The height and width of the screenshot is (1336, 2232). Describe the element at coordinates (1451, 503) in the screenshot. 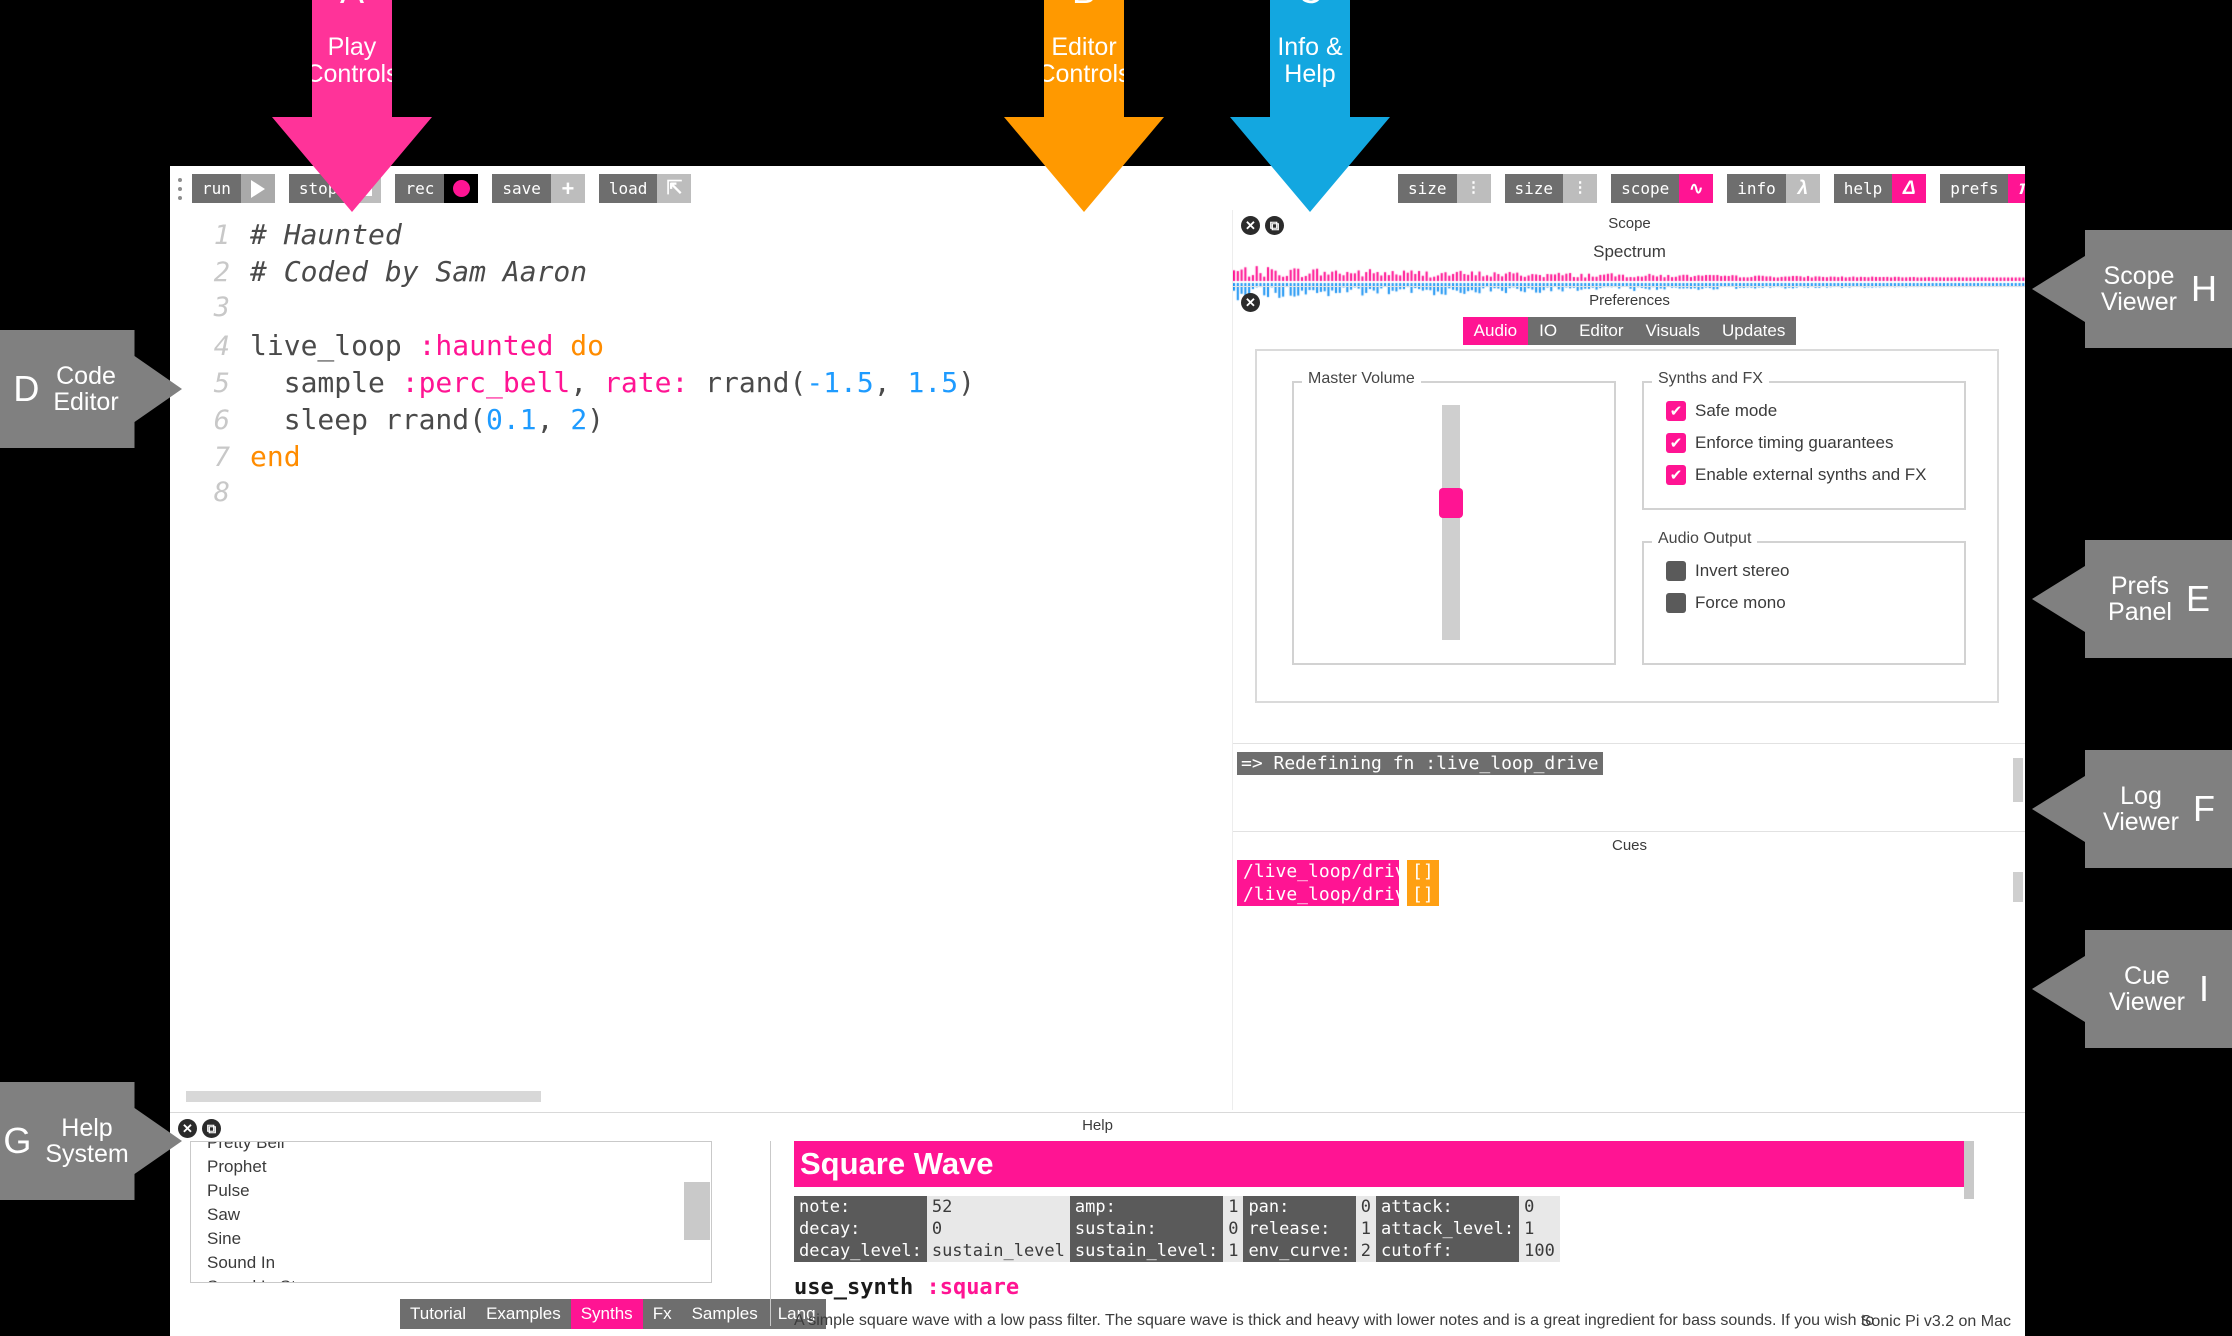

I see `master-volume-knob` at that location.